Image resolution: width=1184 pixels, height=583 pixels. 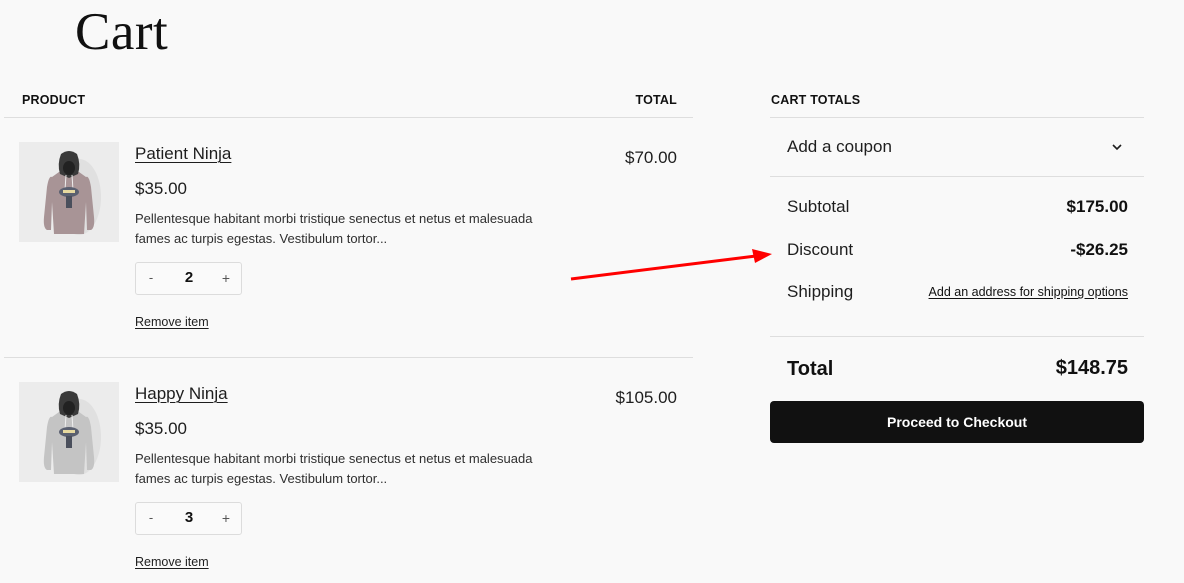 What do you see at coordinates (1091, 368) in the screenshot?
I see `total-value: $148.75` at bounding box center [1091, 368].